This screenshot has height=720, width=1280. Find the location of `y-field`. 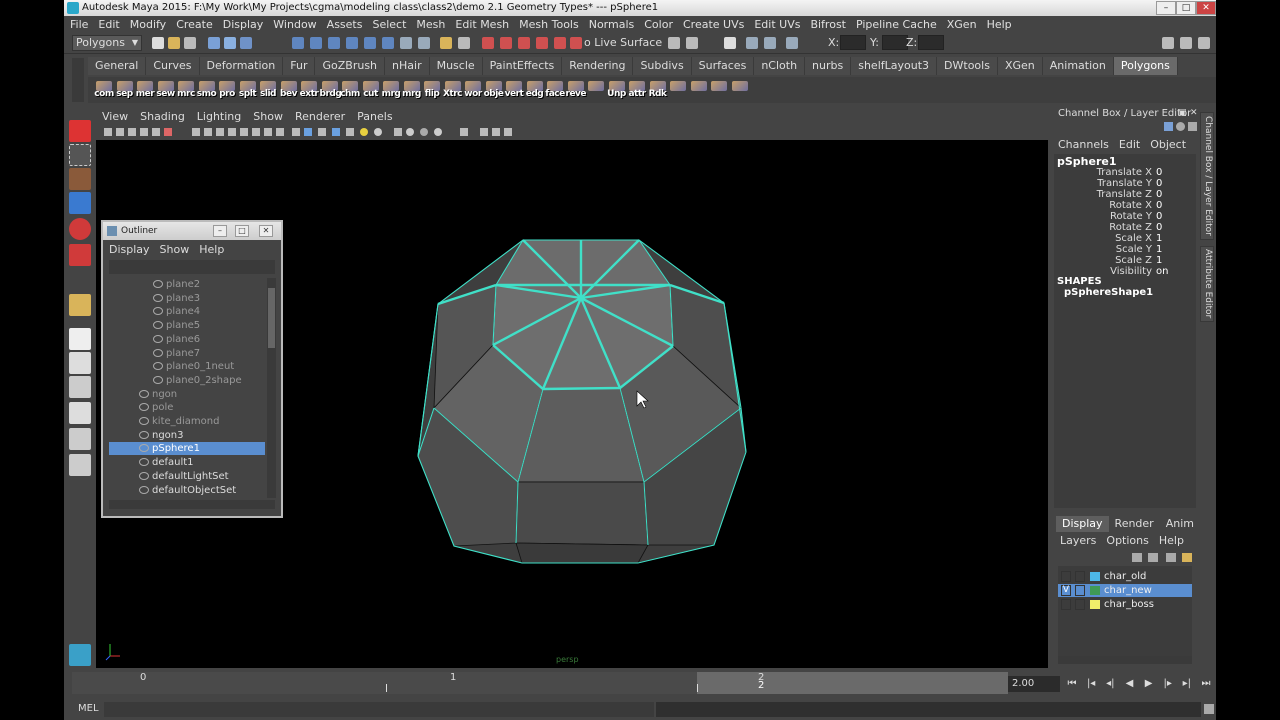

y-field is located at coordinates (895, 42).